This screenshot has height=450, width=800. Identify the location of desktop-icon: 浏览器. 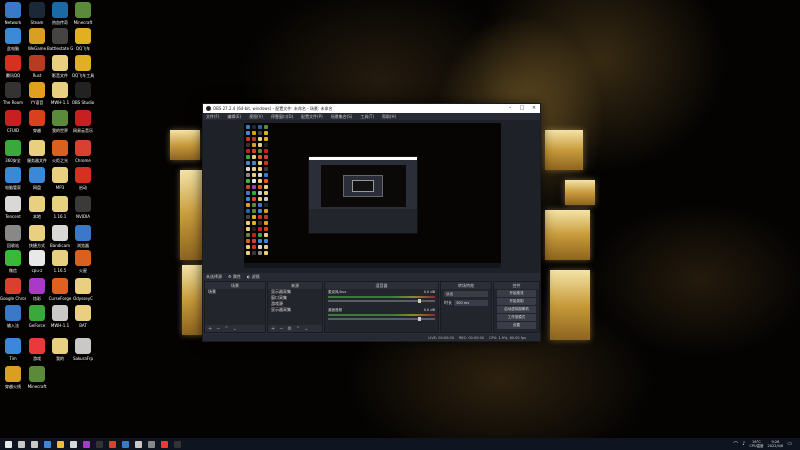
(83, 236).